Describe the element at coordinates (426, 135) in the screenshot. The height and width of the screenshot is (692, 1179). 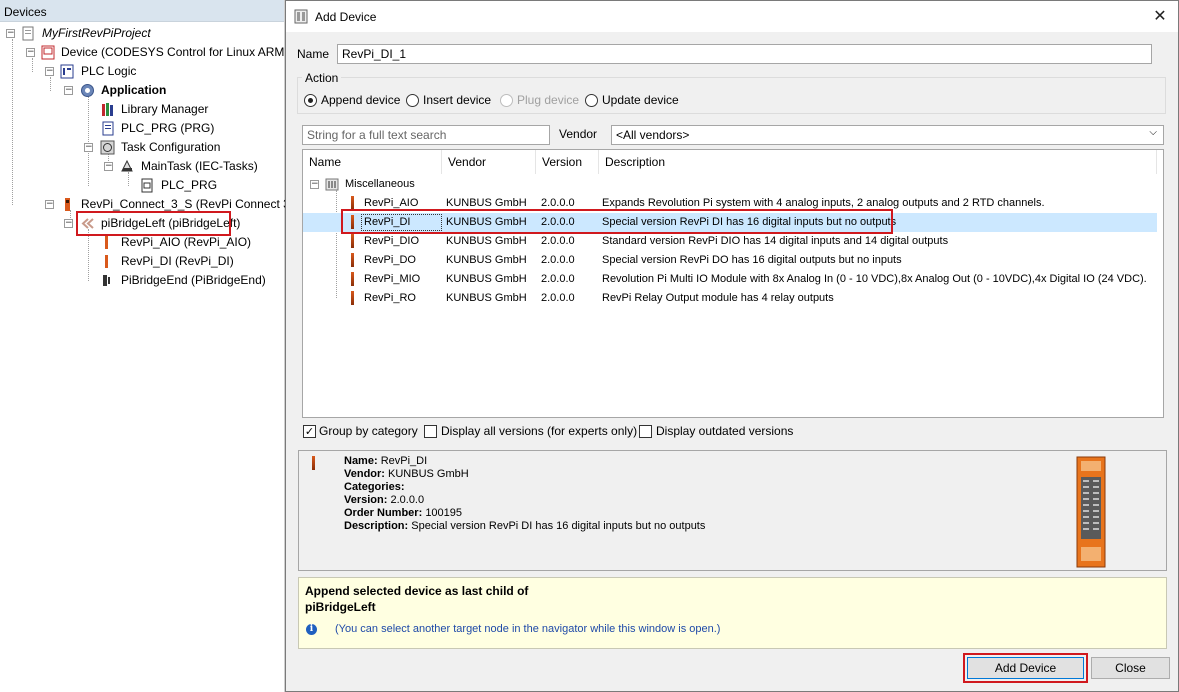
I see `full-text-search-input: String for a full text search` at that location.